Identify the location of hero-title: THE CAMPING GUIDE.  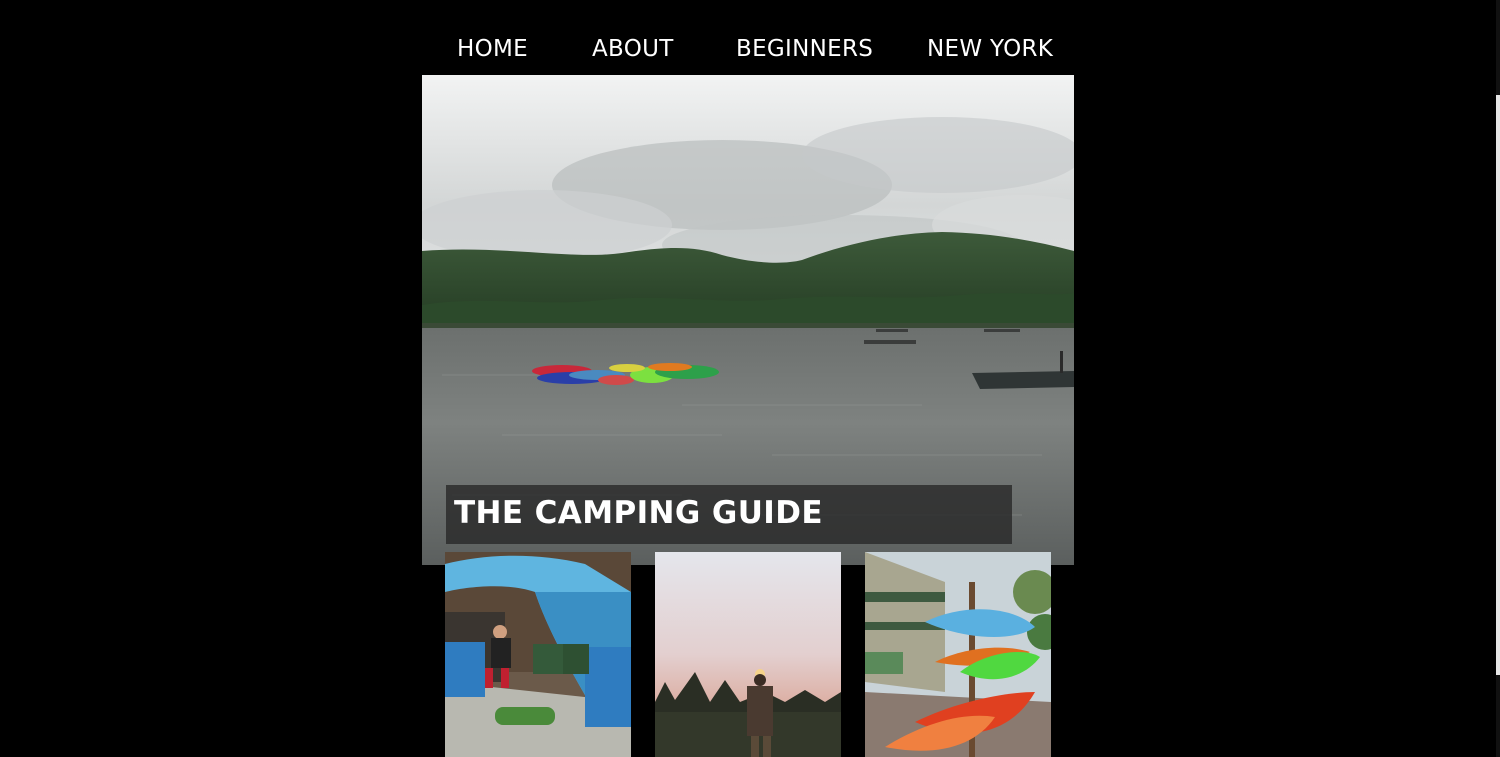
(638, 513).